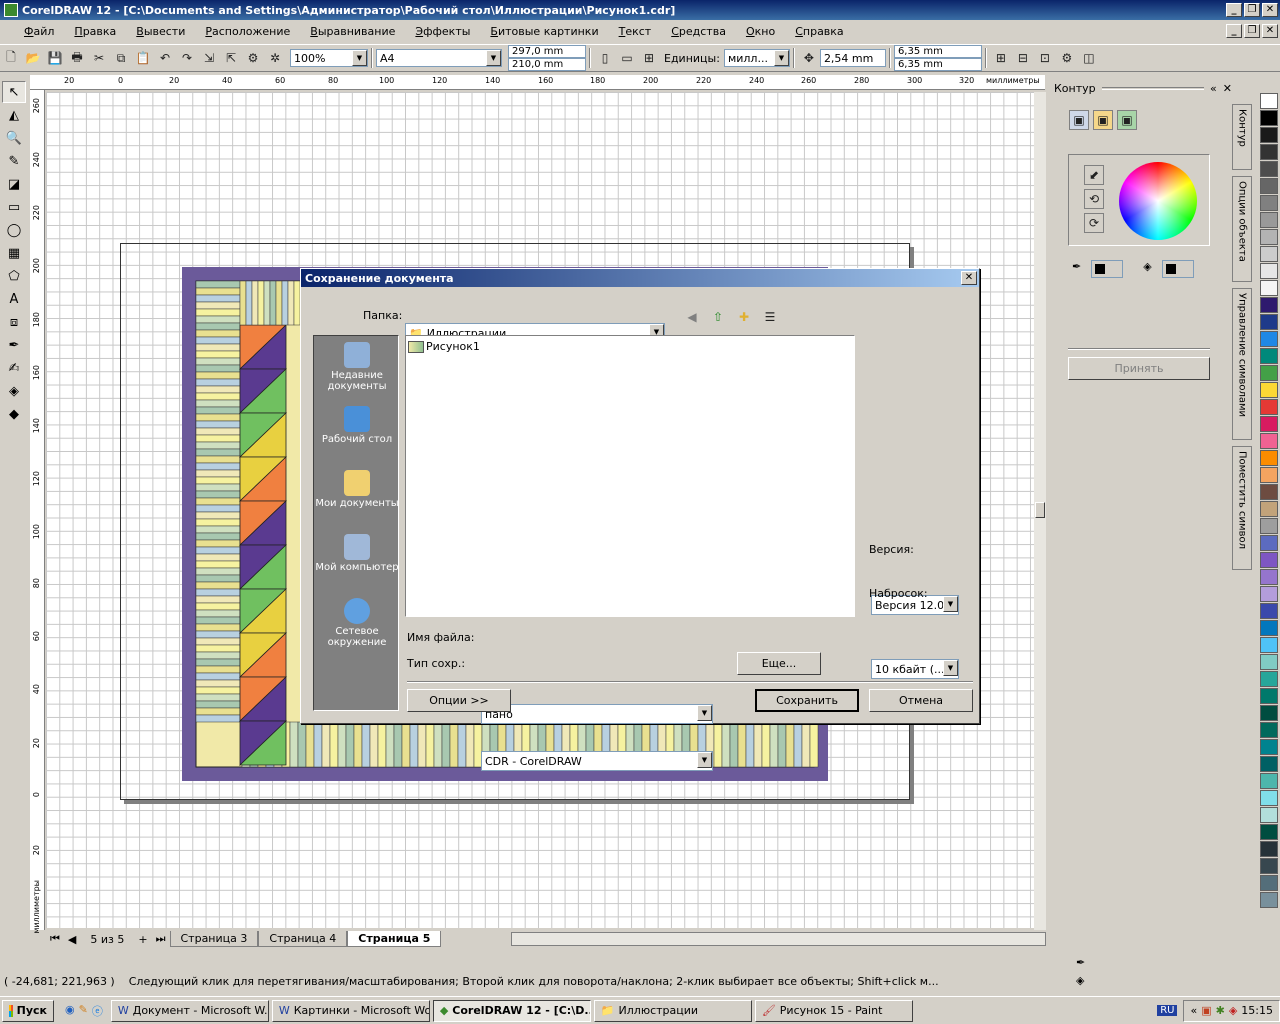  I want to click on outline-color-picker, so click(1107, 269).